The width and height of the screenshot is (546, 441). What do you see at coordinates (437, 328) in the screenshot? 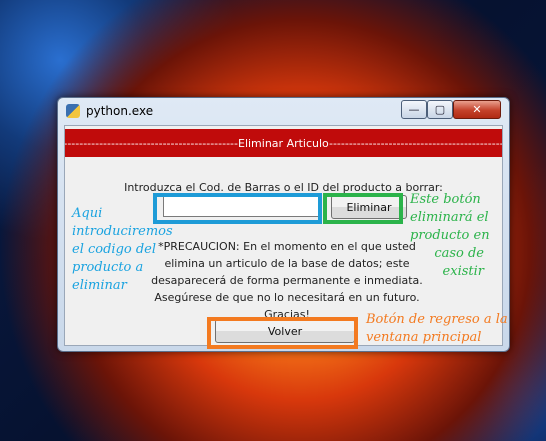
I see `back-annotation: Botón de regreso a la ventana principal` at bounding box center [437, 328].